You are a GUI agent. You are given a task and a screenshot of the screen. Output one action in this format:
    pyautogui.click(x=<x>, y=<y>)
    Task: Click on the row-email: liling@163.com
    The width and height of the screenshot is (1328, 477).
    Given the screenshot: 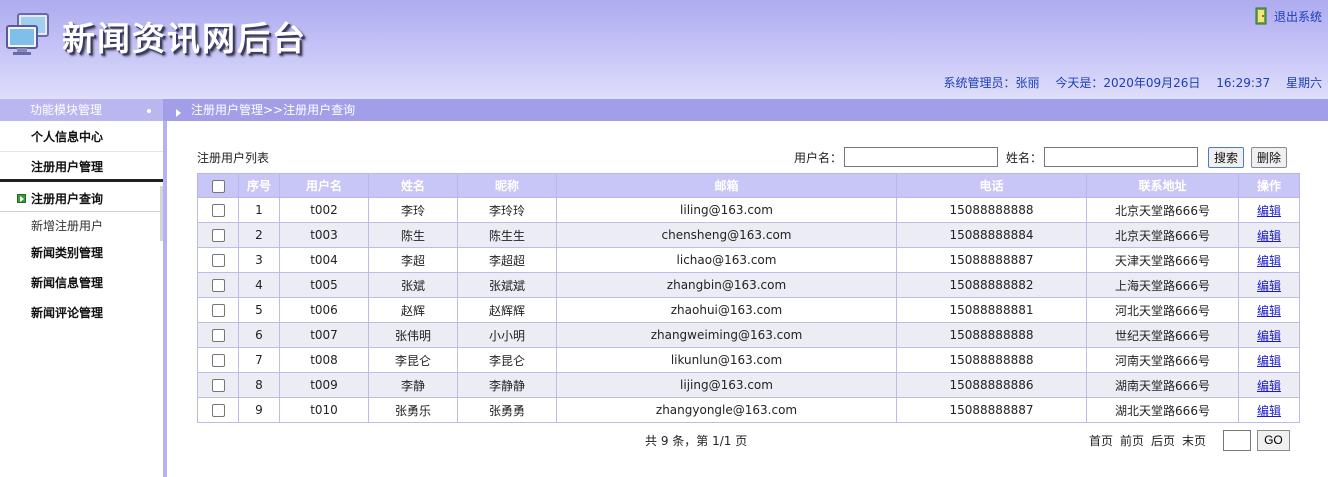 What is the action you would take?
    pyautogui.click(x=726, y=210)
    